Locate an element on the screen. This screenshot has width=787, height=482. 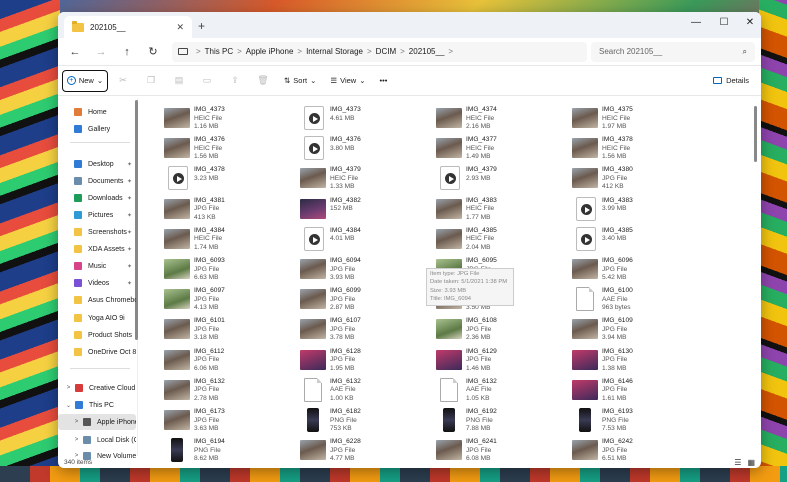
new-tab-button: + is located at coordinates (201, 26).